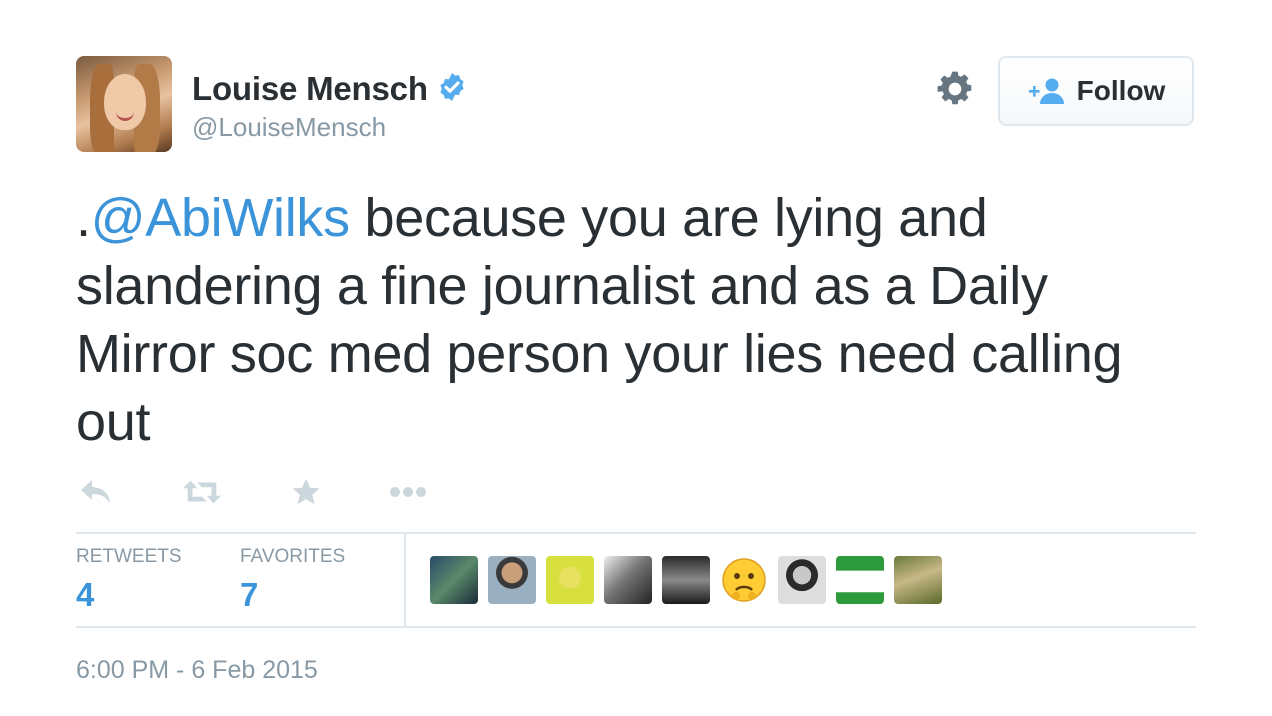 This screenshot has height=716, width=1272. I want to click on user-name-block: Louise Mensch @LouiseMensch, so click(330, 106).